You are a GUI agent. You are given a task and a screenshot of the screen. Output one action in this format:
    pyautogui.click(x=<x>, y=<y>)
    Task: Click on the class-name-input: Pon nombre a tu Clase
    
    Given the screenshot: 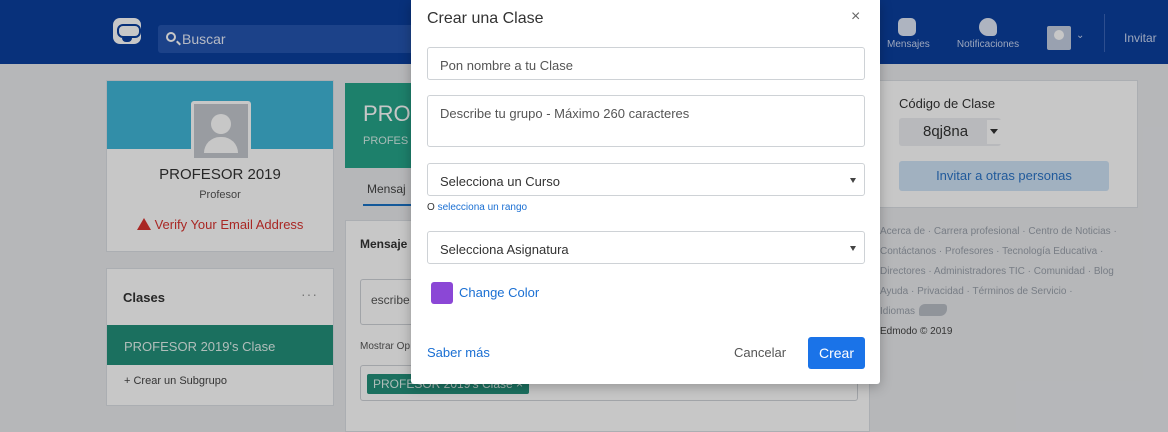 What is the action you would take?
    pyautogui.click(x=646, y=63)
    